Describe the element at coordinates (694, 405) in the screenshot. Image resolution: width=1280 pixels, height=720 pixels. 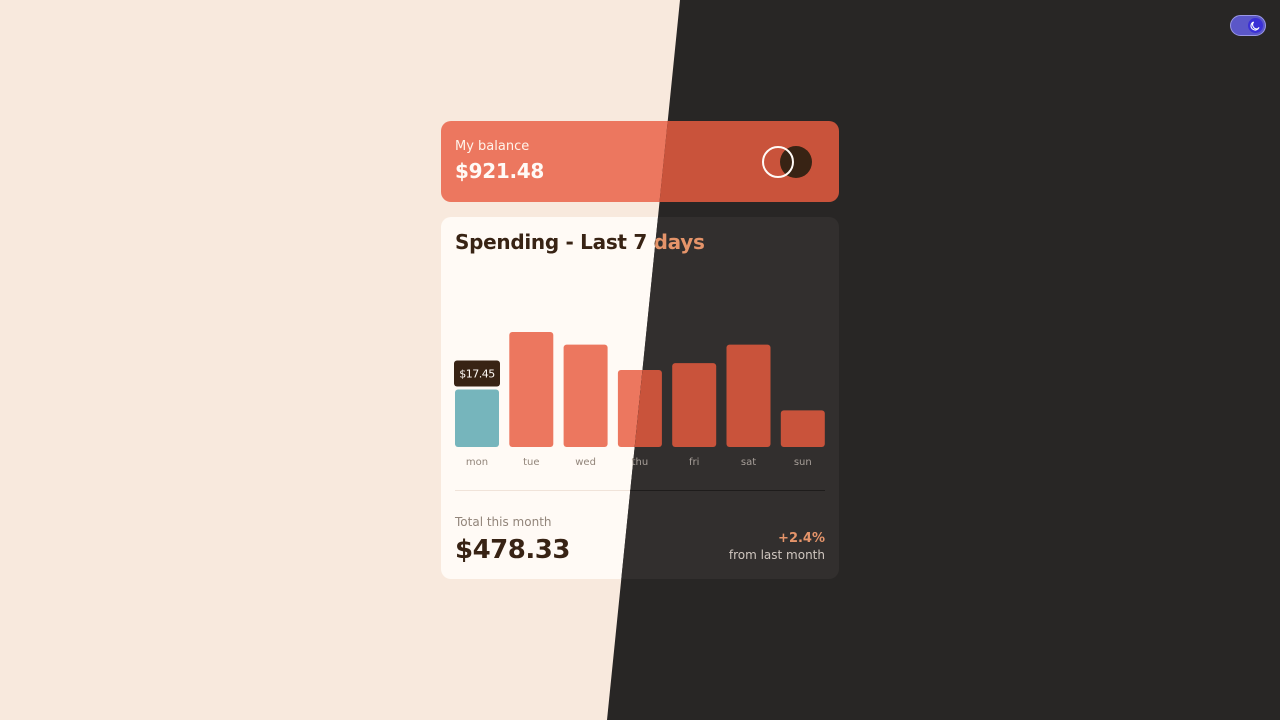
I see `bar-fri` at that location.